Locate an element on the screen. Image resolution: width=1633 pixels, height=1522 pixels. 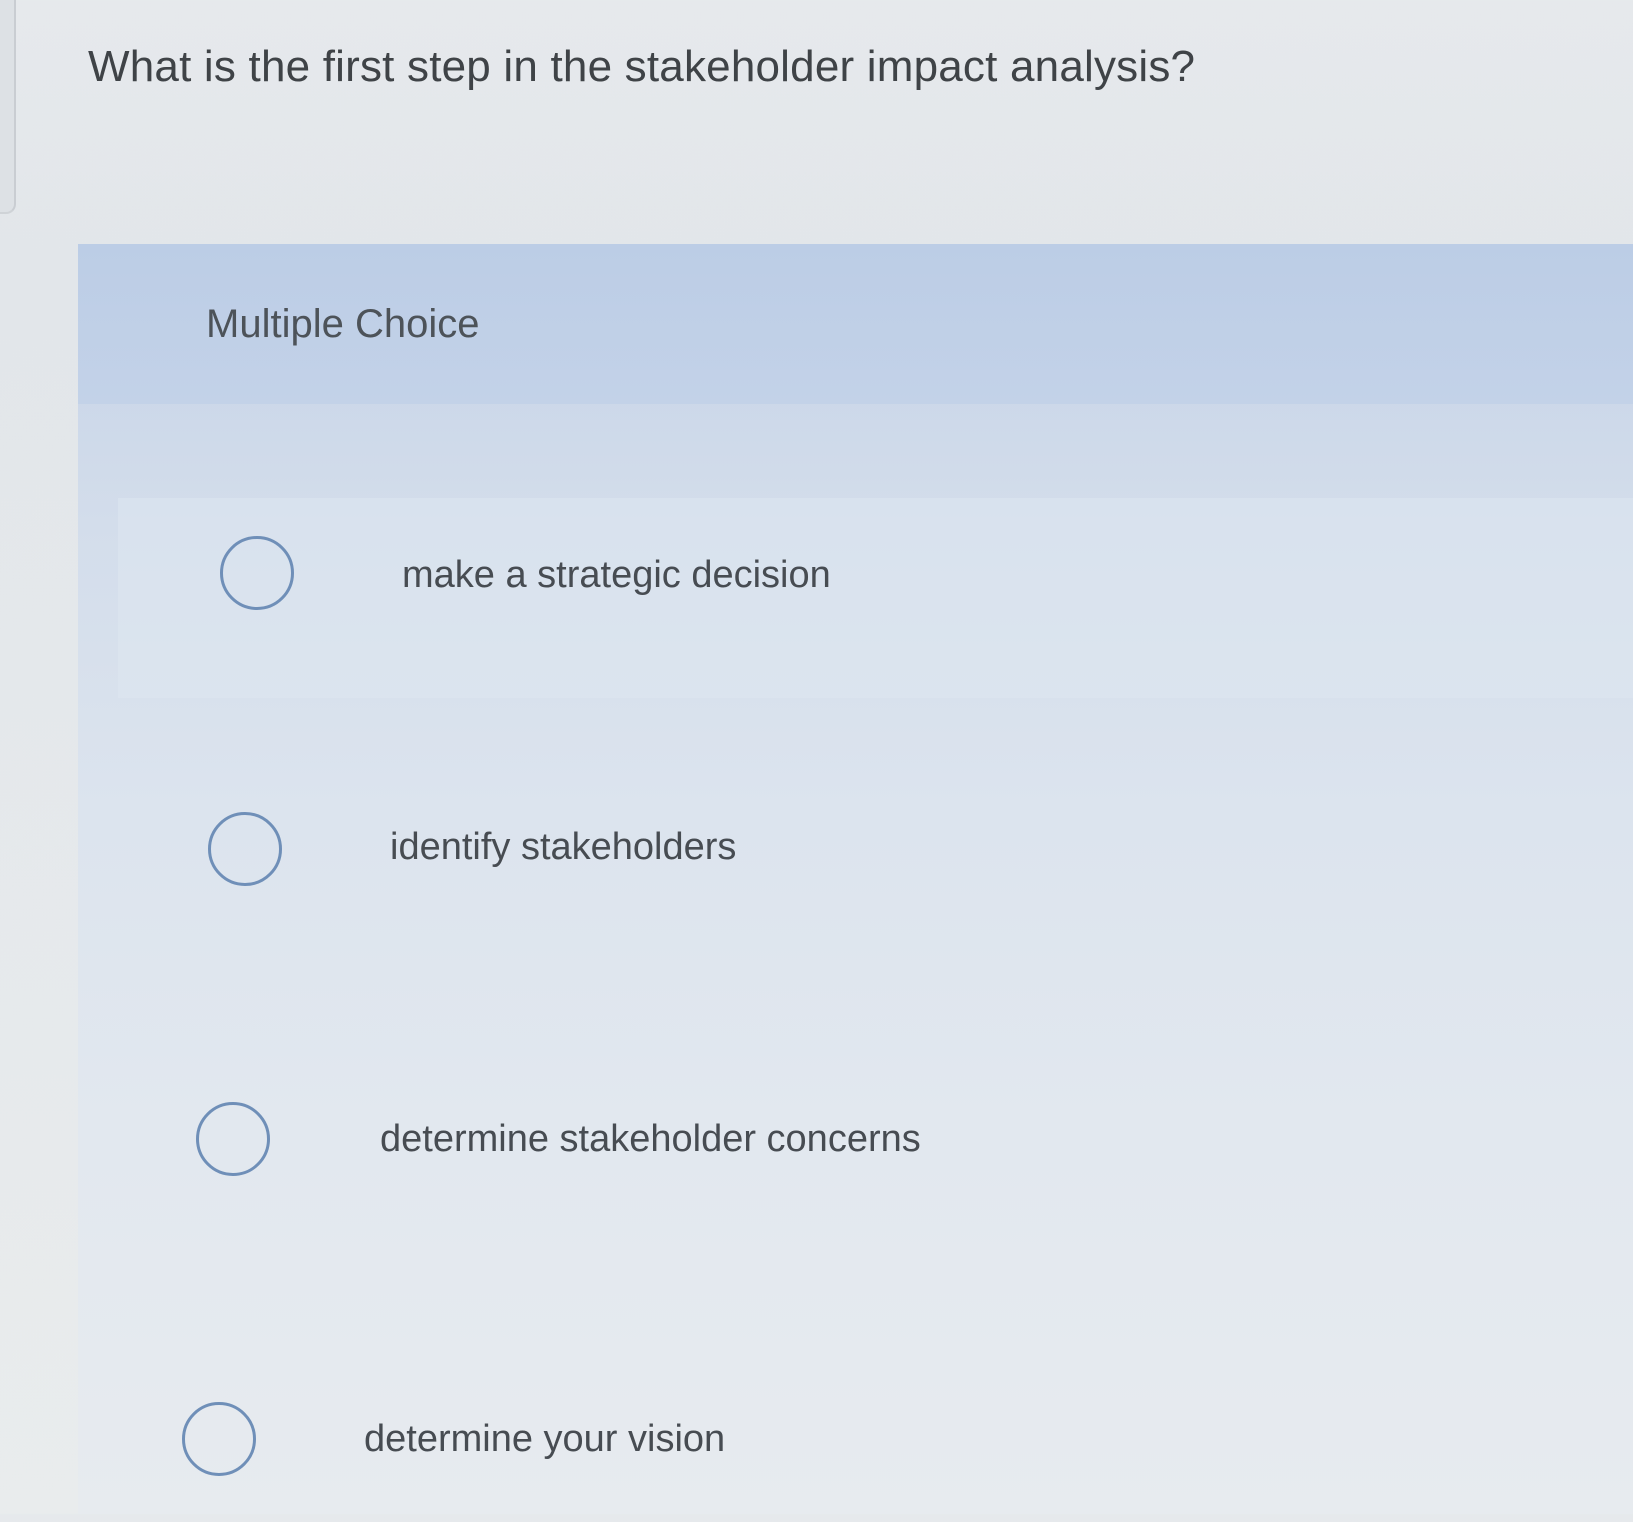
option-label: determine stakeholder concerns is located at coordinates (650, 1139).